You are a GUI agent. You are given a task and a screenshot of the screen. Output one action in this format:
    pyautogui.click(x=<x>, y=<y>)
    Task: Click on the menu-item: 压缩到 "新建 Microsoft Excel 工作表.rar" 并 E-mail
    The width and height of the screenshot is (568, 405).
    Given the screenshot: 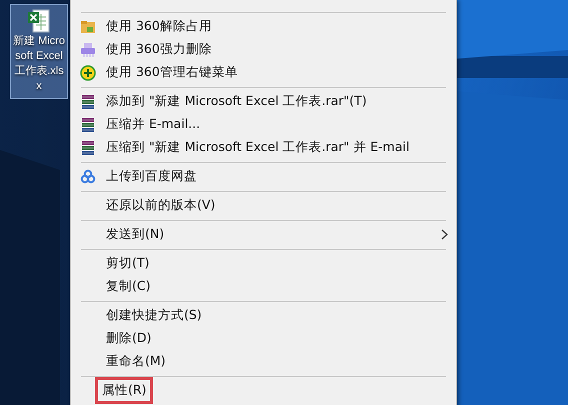 What is the action you would take?
    pyautogui.click(x=258, y=147)
    